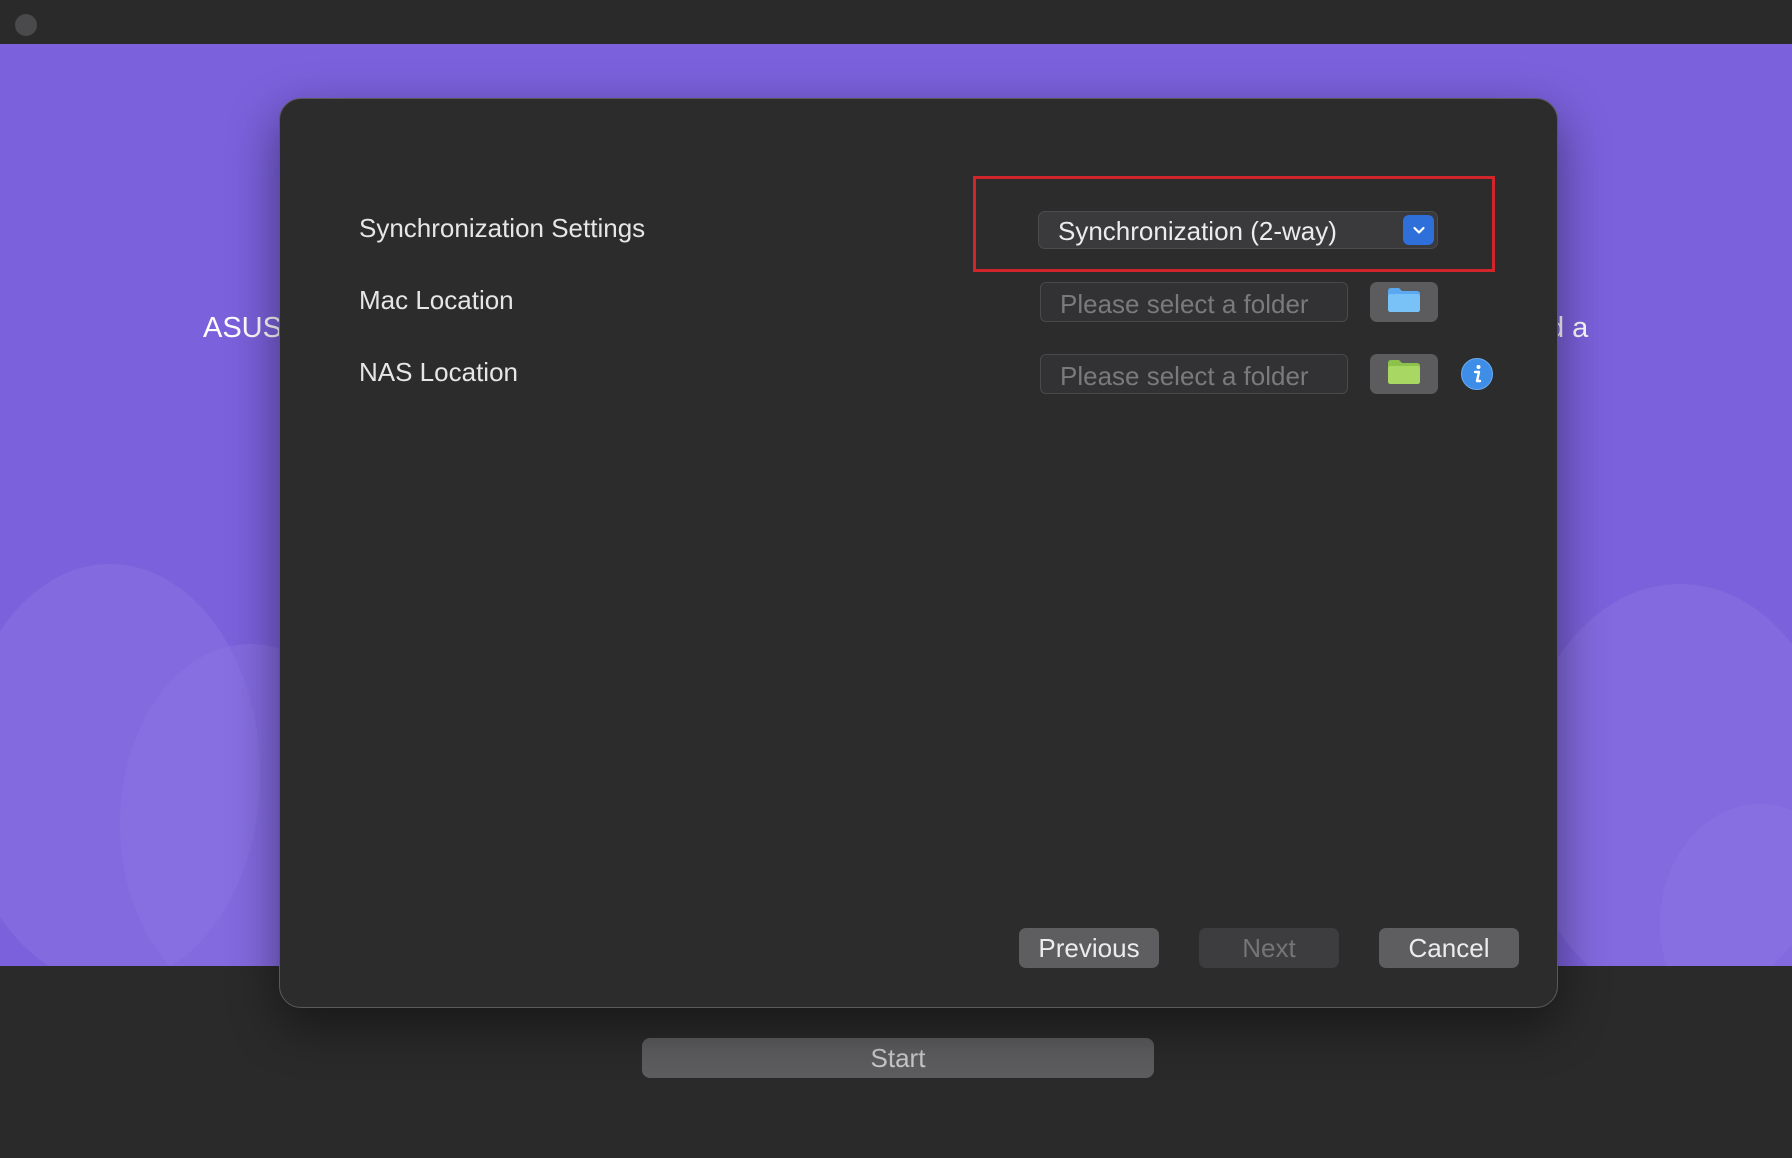 The width and height of the screenshot is (1792, 1158). I want to click on previous-button: Previous, so click(1089, 948).